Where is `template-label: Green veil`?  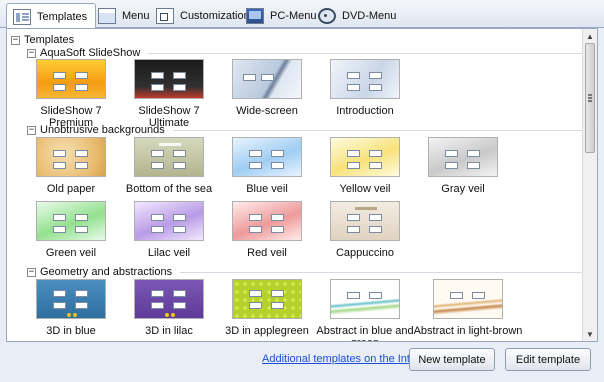 template-label: Green veil is located at coordinates (71, 253).